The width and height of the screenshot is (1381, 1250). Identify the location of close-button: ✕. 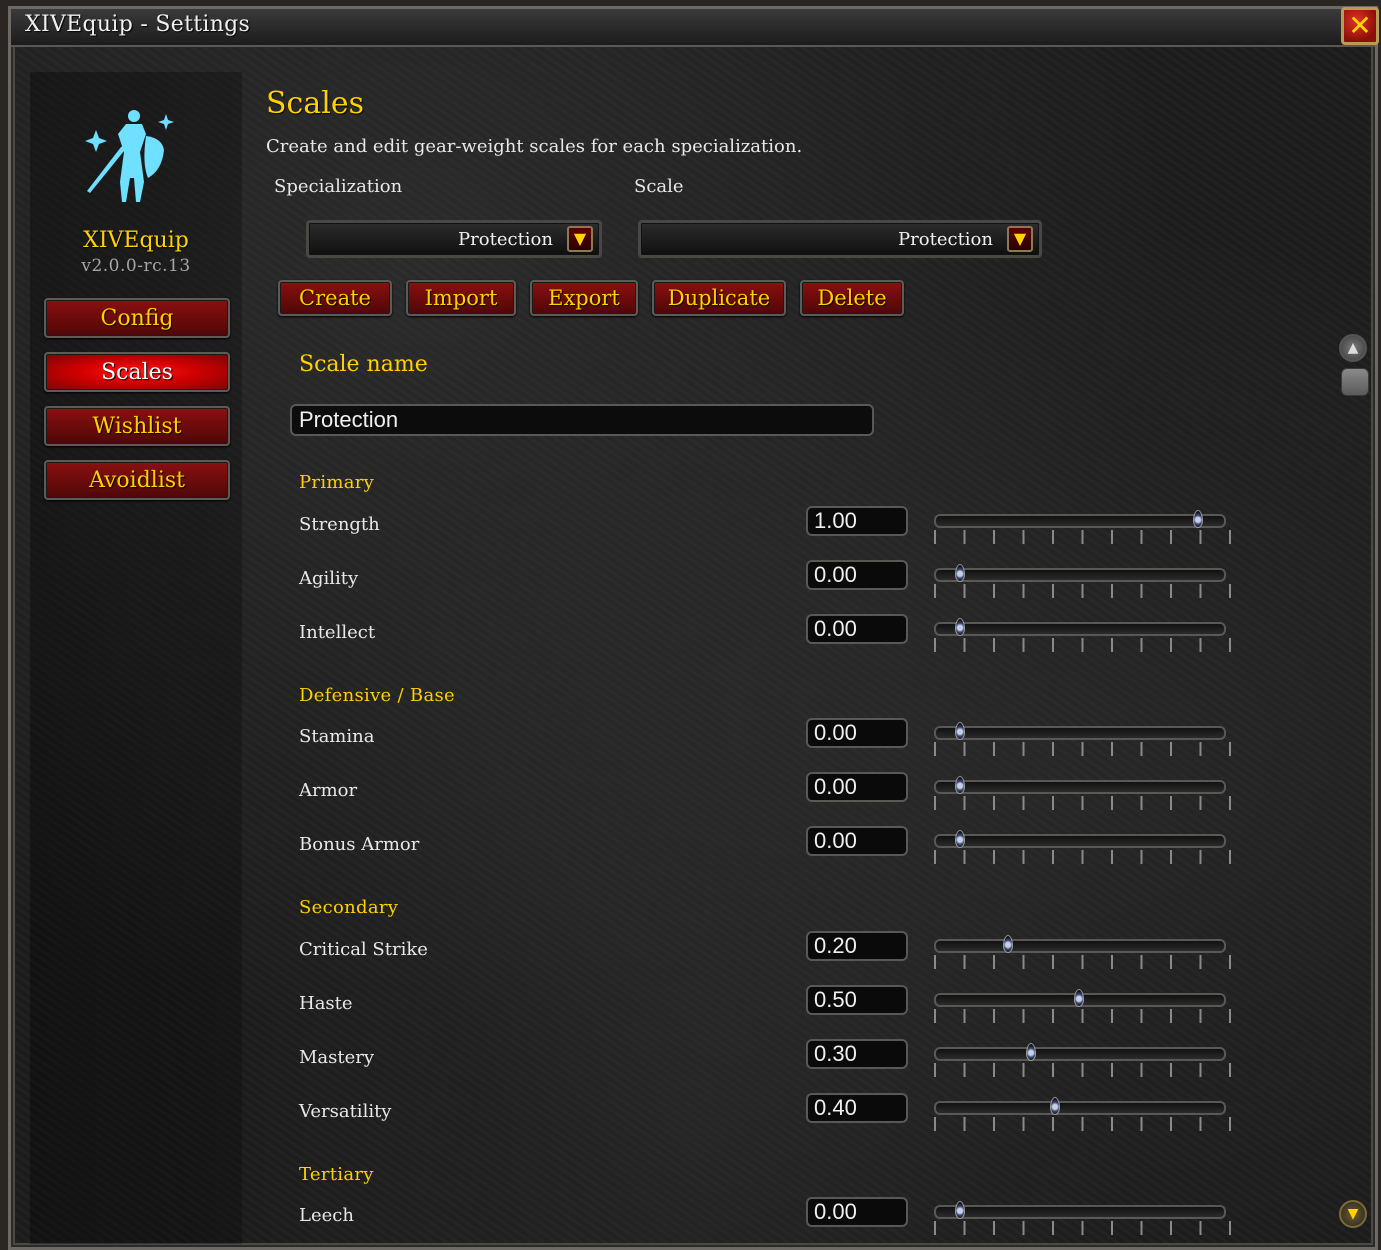
(1360, 26).